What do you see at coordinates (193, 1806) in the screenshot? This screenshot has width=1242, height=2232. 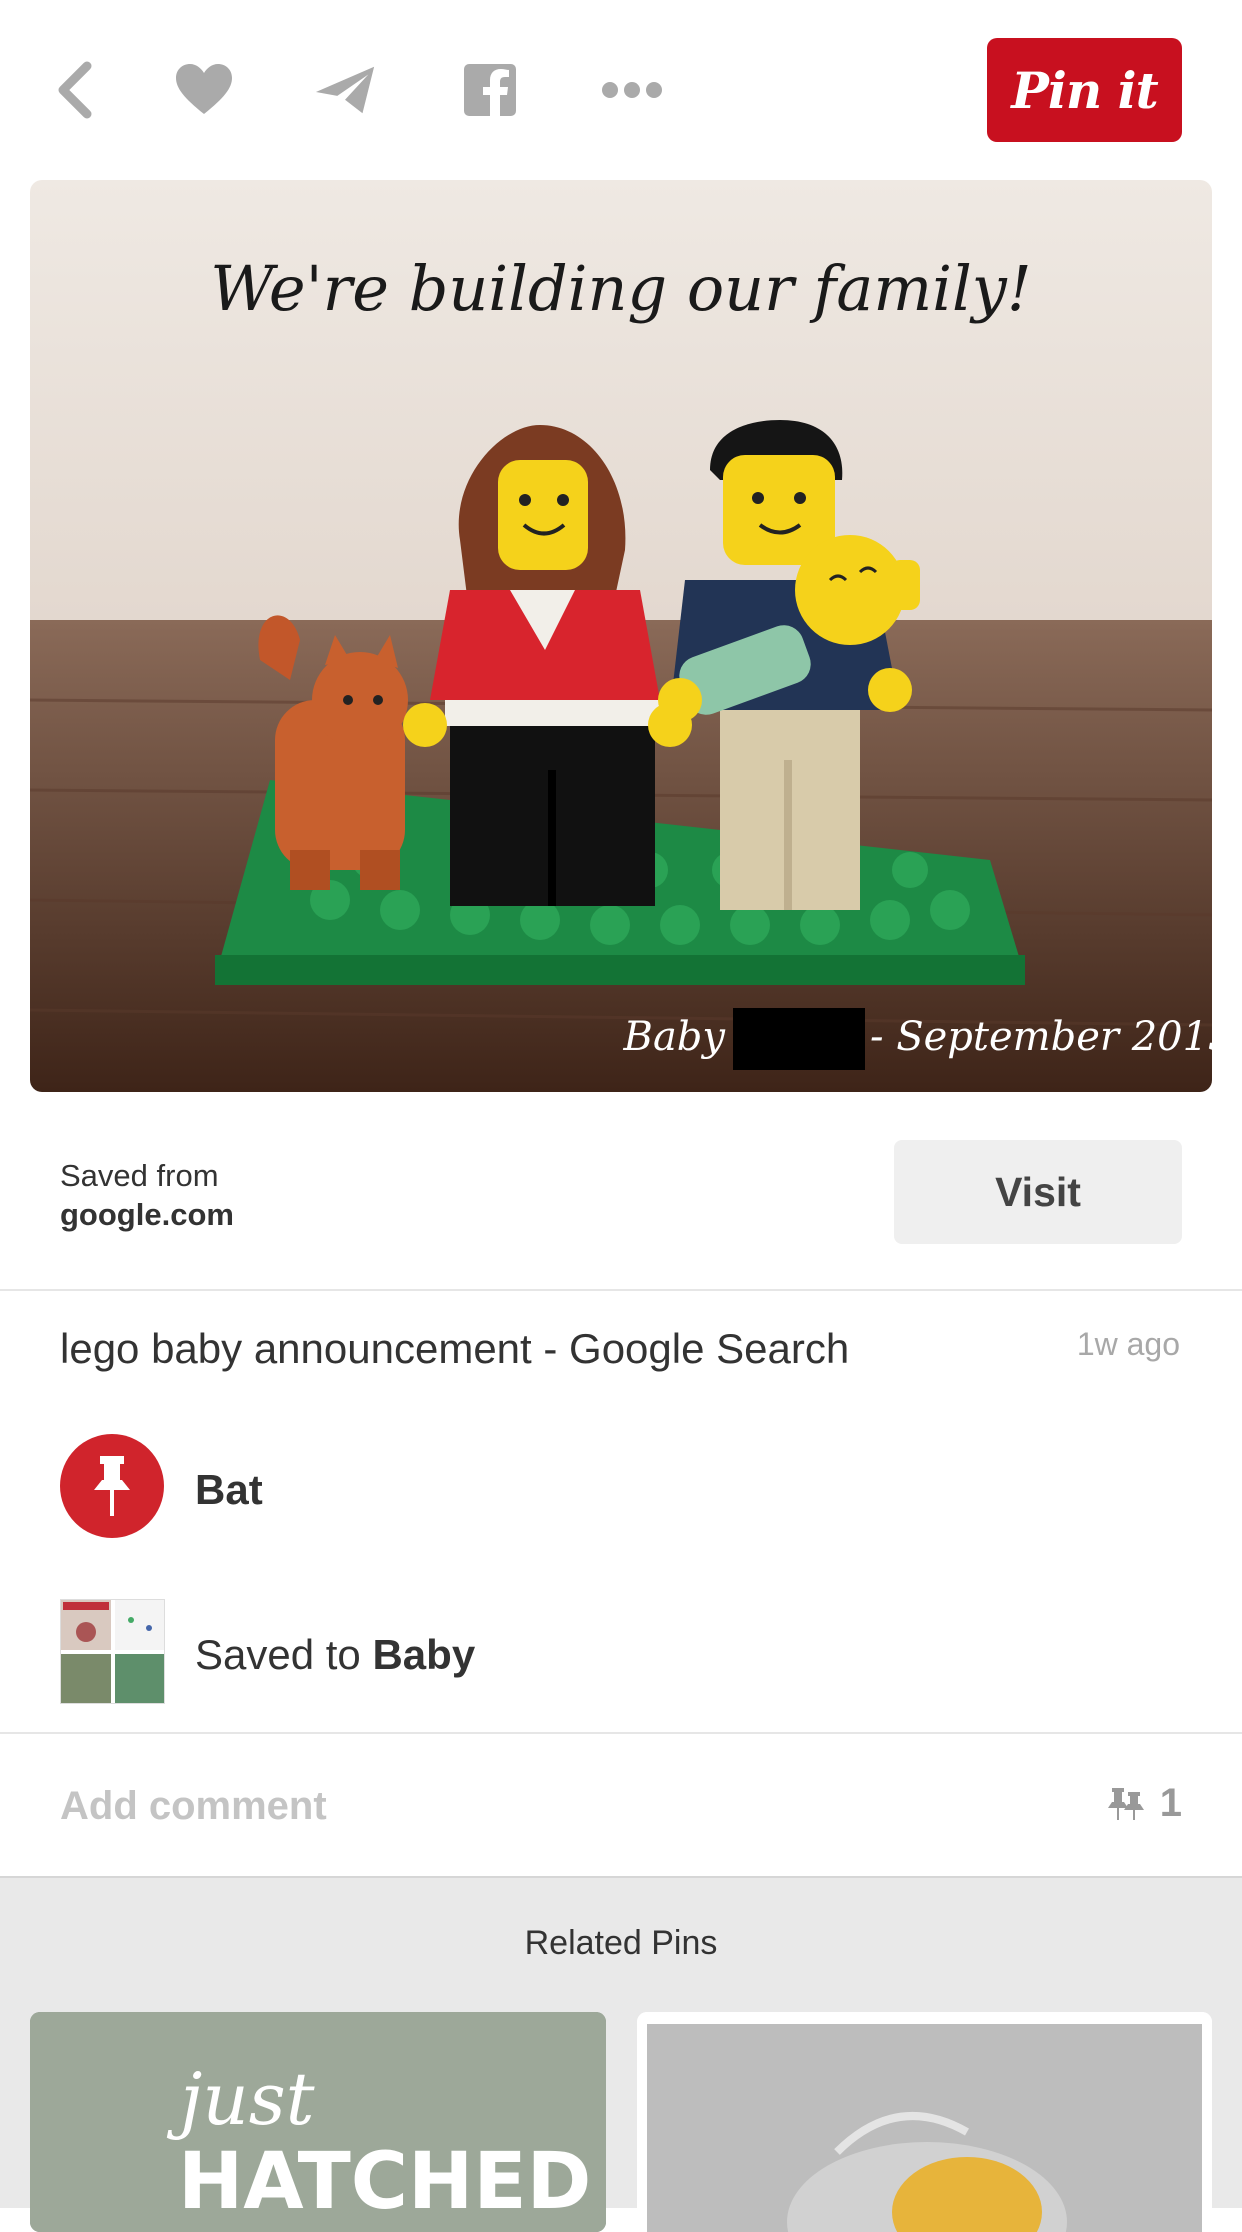 I see `add-comment-input: Add comment` at bounding box center [193, 1806].